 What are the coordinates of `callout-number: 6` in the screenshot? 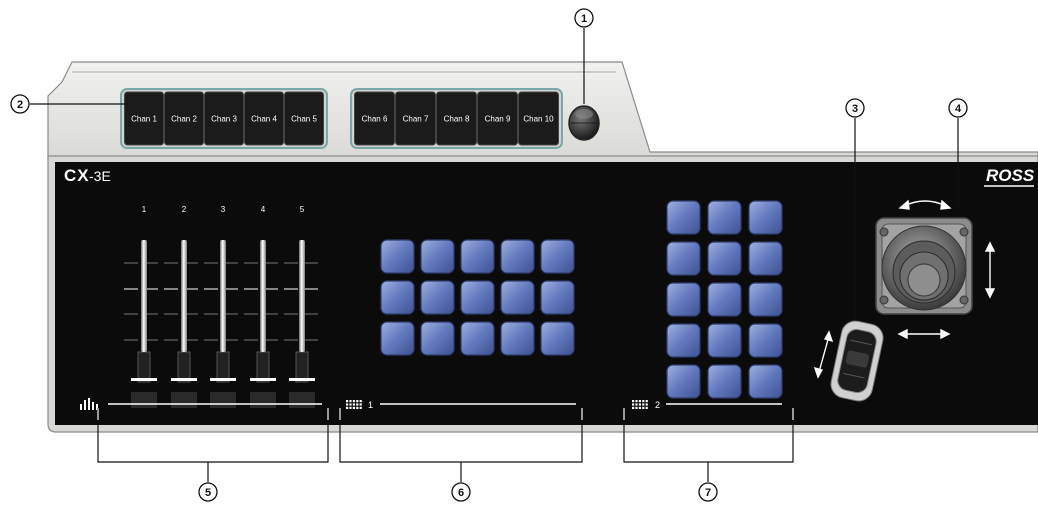 It's located at (461, 493).